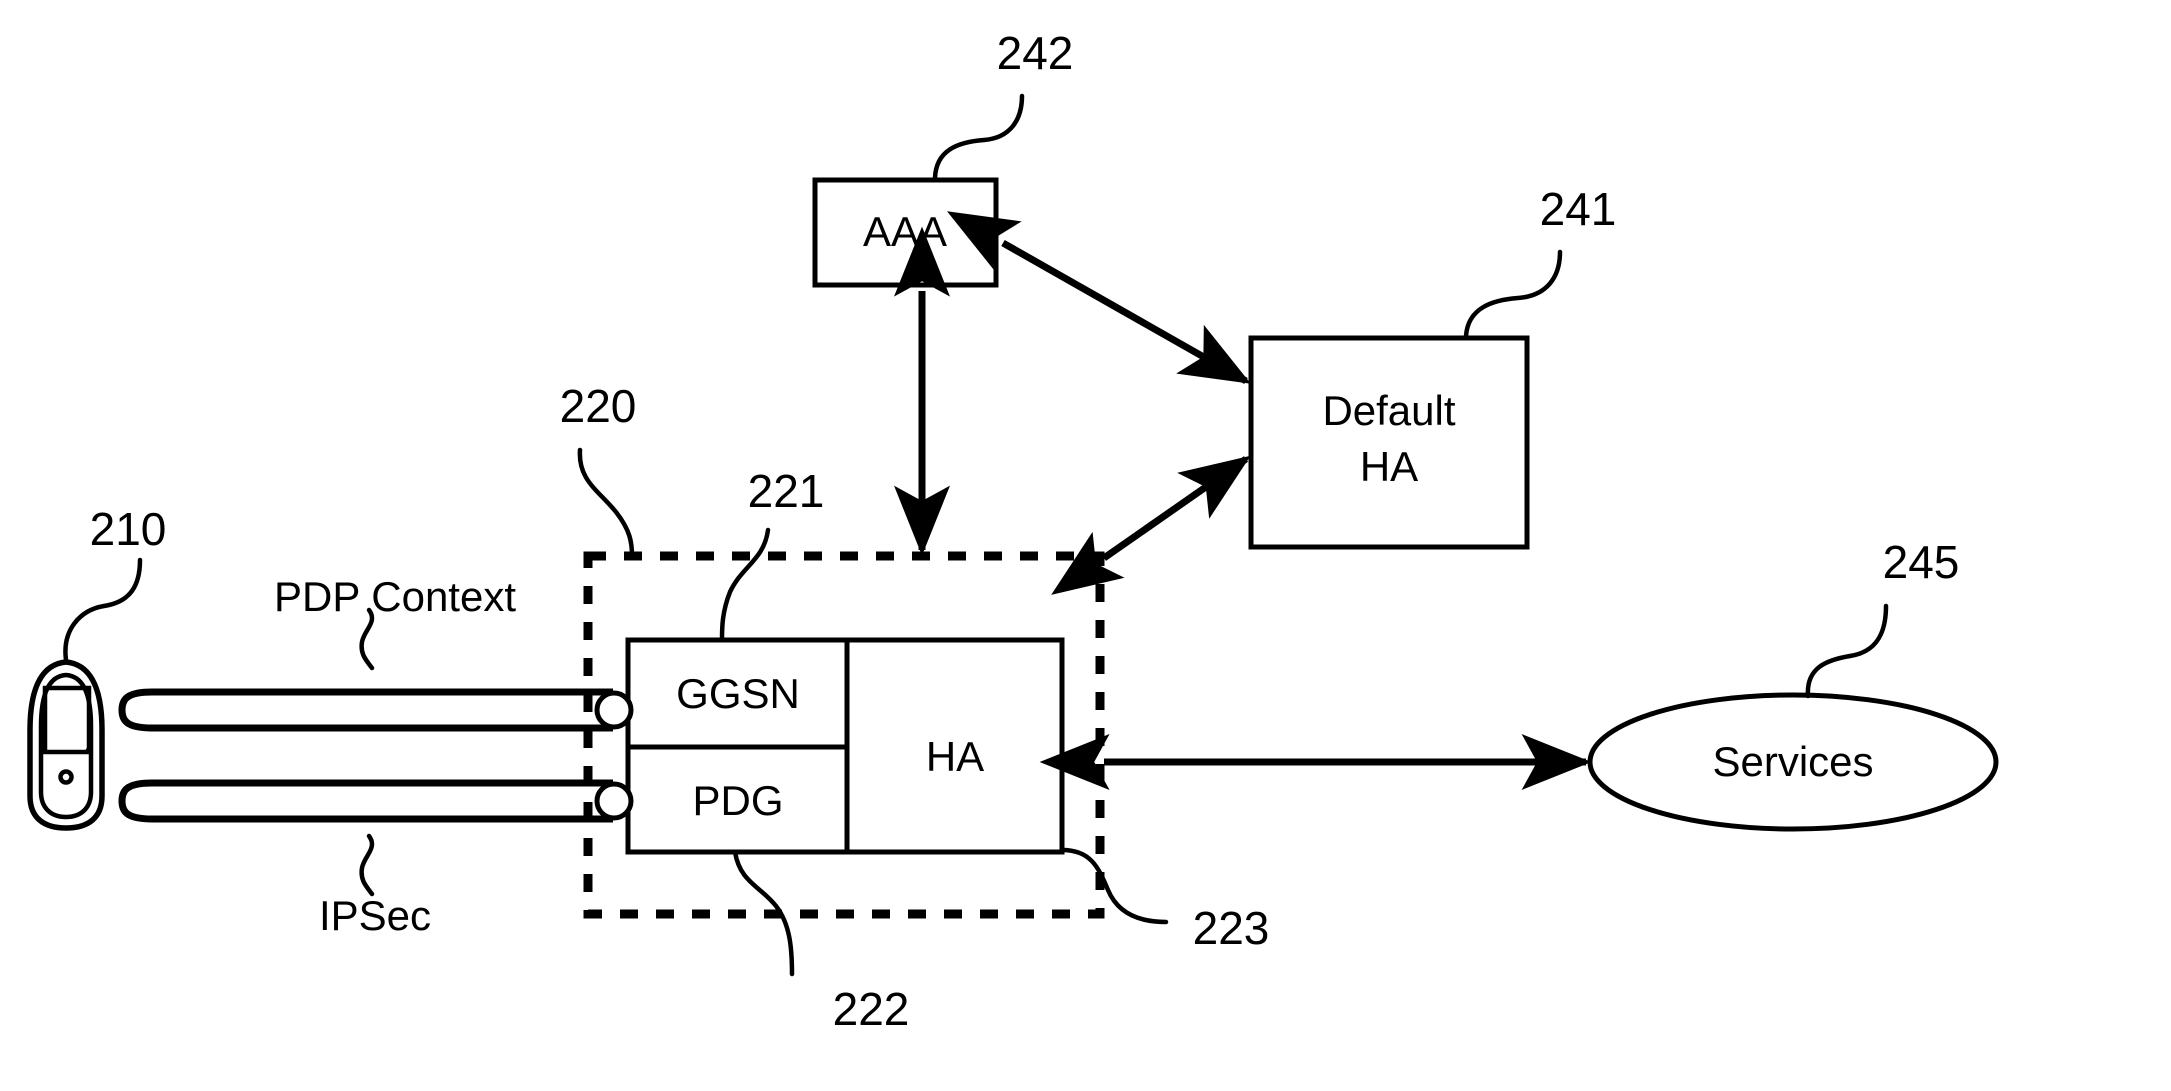  Describe the element at coordinates (367, 865) in the screenshot. I see `leader-ipsec` at that location.